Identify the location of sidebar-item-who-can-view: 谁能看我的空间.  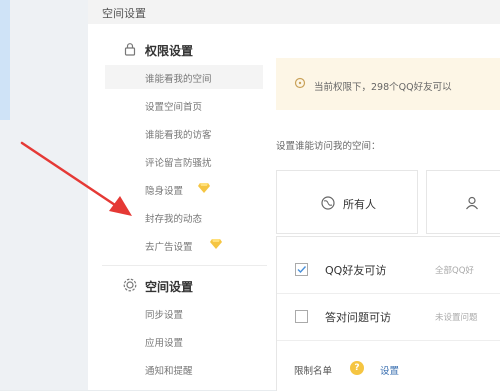
(184, 77).